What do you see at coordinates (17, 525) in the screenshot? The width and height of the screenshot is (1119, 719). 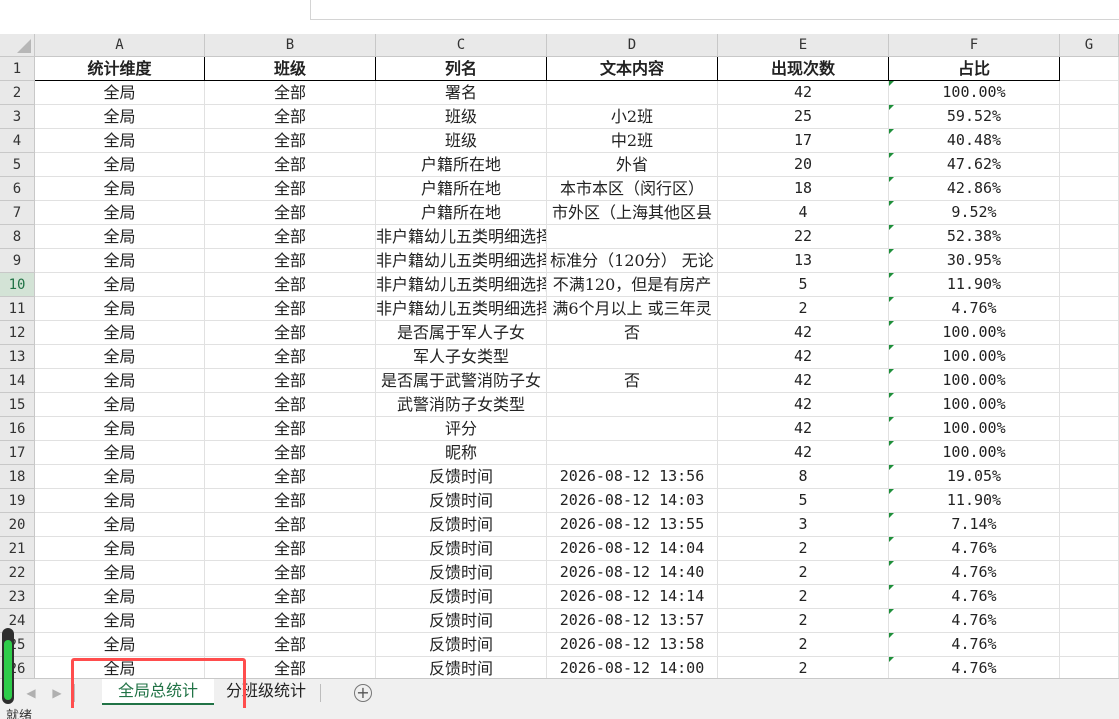 I see `row-header: 20` at bounding box center [17, 525].